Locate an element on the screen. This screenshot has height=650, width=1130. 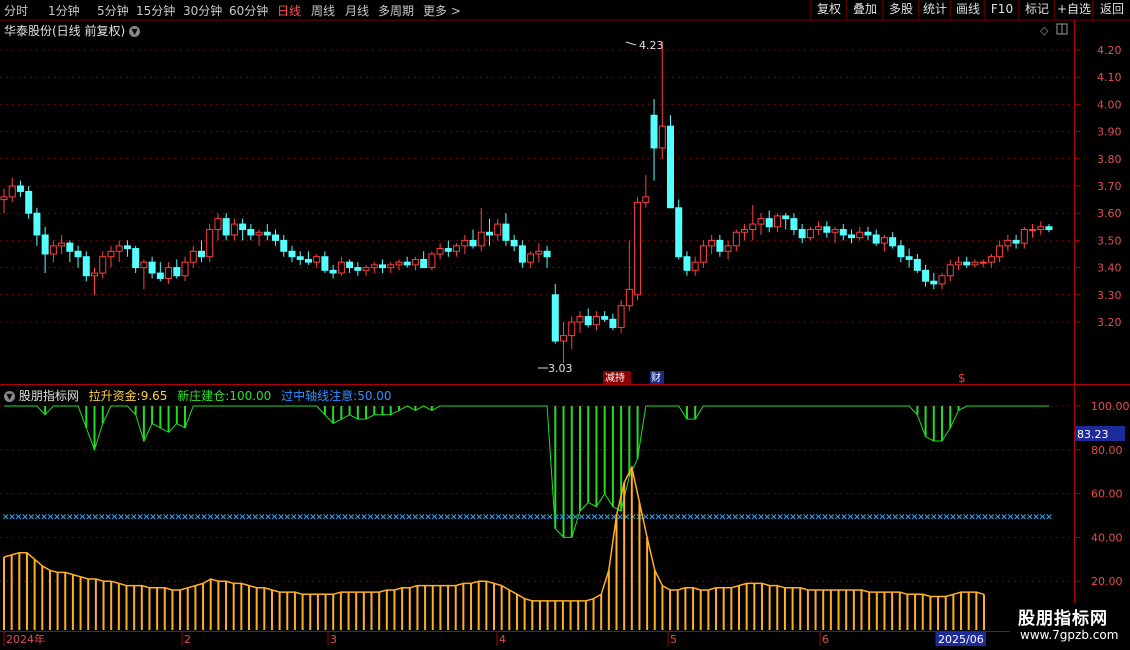
date-label: 4 is located at coordinates (502, 639).